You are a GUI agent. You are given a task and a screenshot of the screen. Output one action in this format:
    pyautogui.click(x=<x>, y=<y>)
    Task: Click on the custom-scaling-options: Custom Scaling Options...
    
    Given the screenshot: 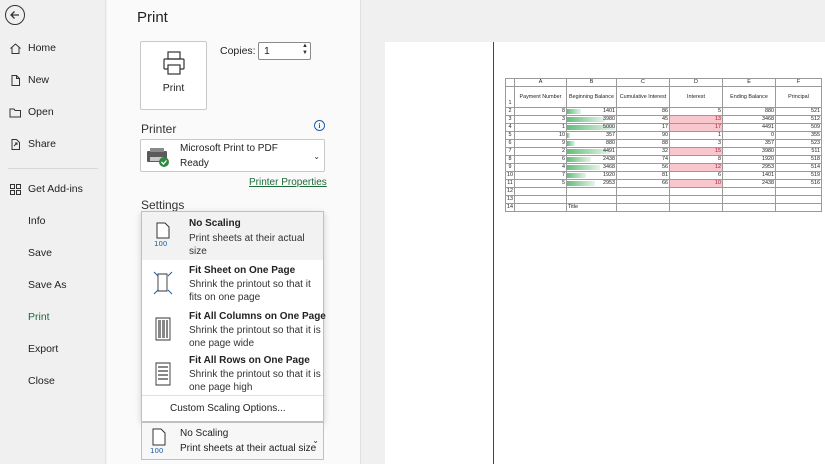 What is the action you would take?
    pyautogui.click(x=228, y=408)
    